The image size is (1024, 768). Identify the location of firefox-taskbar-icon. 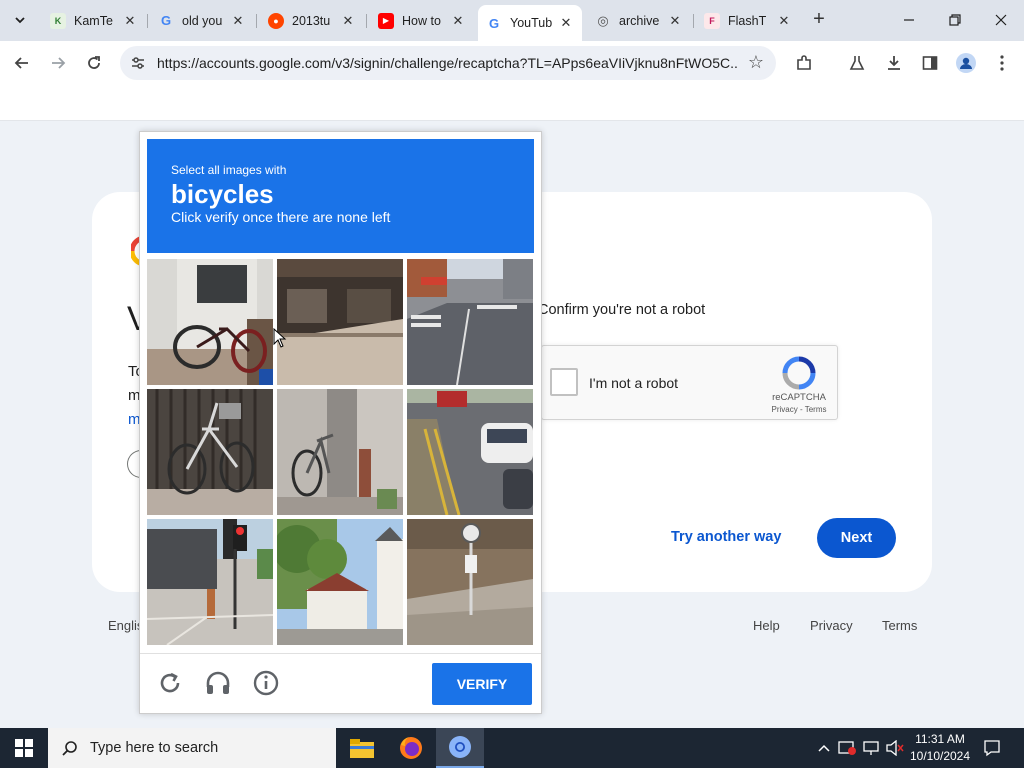
(411, 748).